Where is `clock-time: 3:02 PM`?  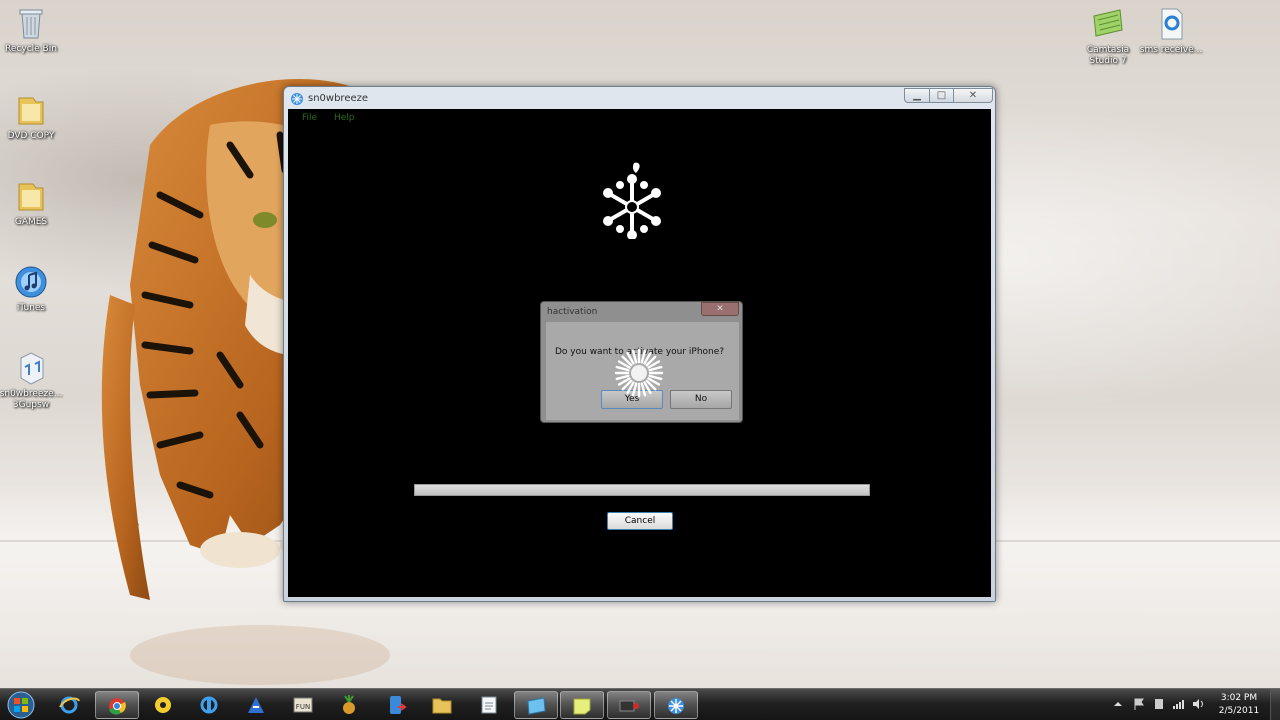
clock-time: 3:02 PM is located at coordinates (1239, 698).